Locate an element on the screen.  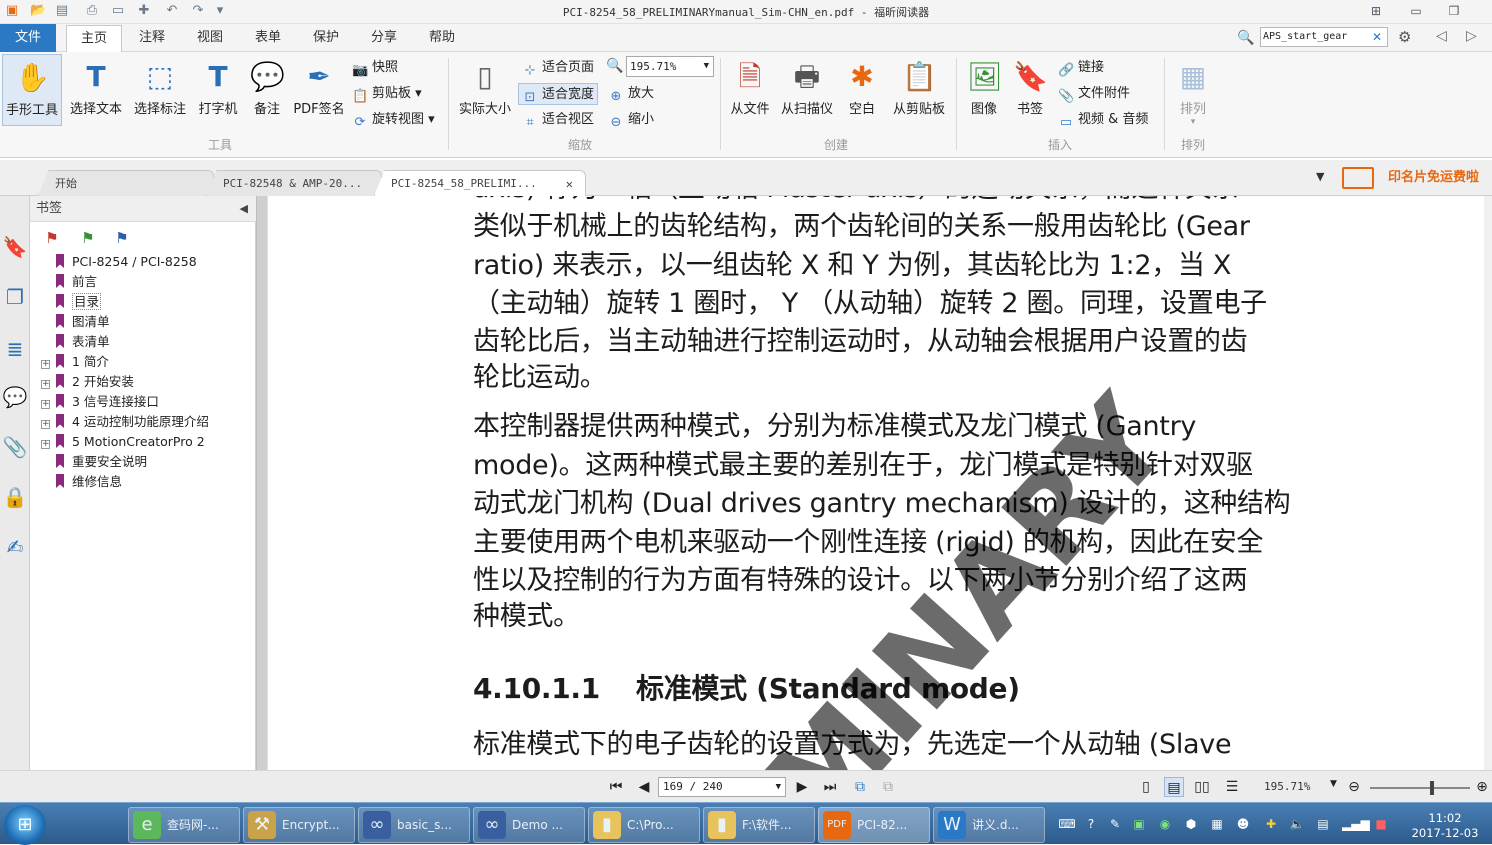
minimize-button: ▭ is located at coordinates (1416, 11).